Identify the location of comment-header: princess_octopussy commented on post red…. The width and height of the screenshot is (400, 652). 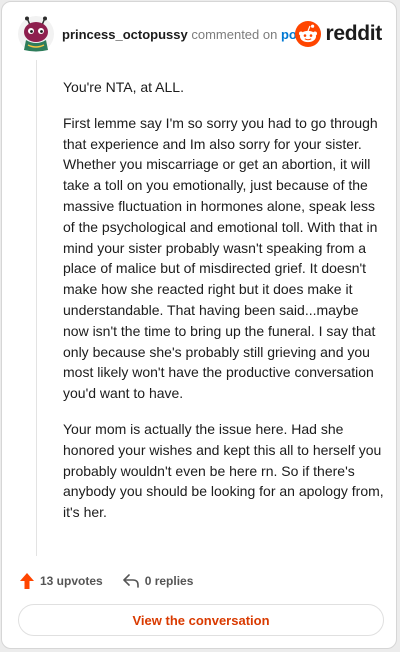
(200, 36).